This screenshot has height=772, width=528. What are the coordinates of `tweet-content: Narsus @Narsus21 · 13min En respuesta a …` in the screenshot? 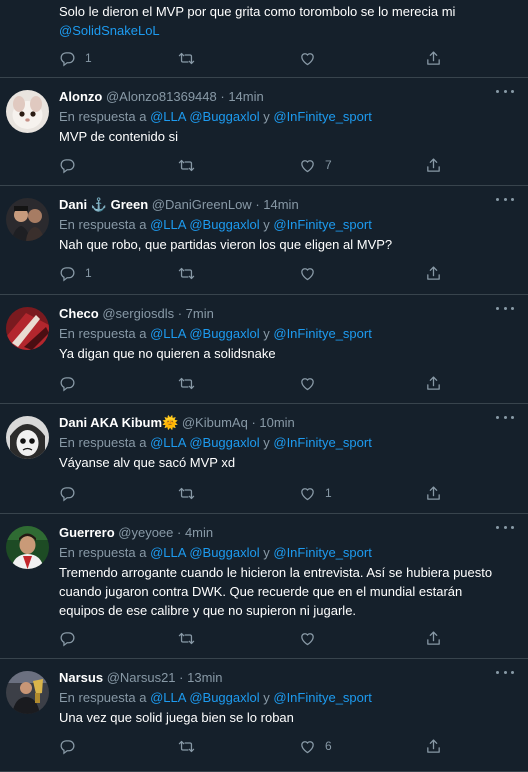 It's located at (286, 698).